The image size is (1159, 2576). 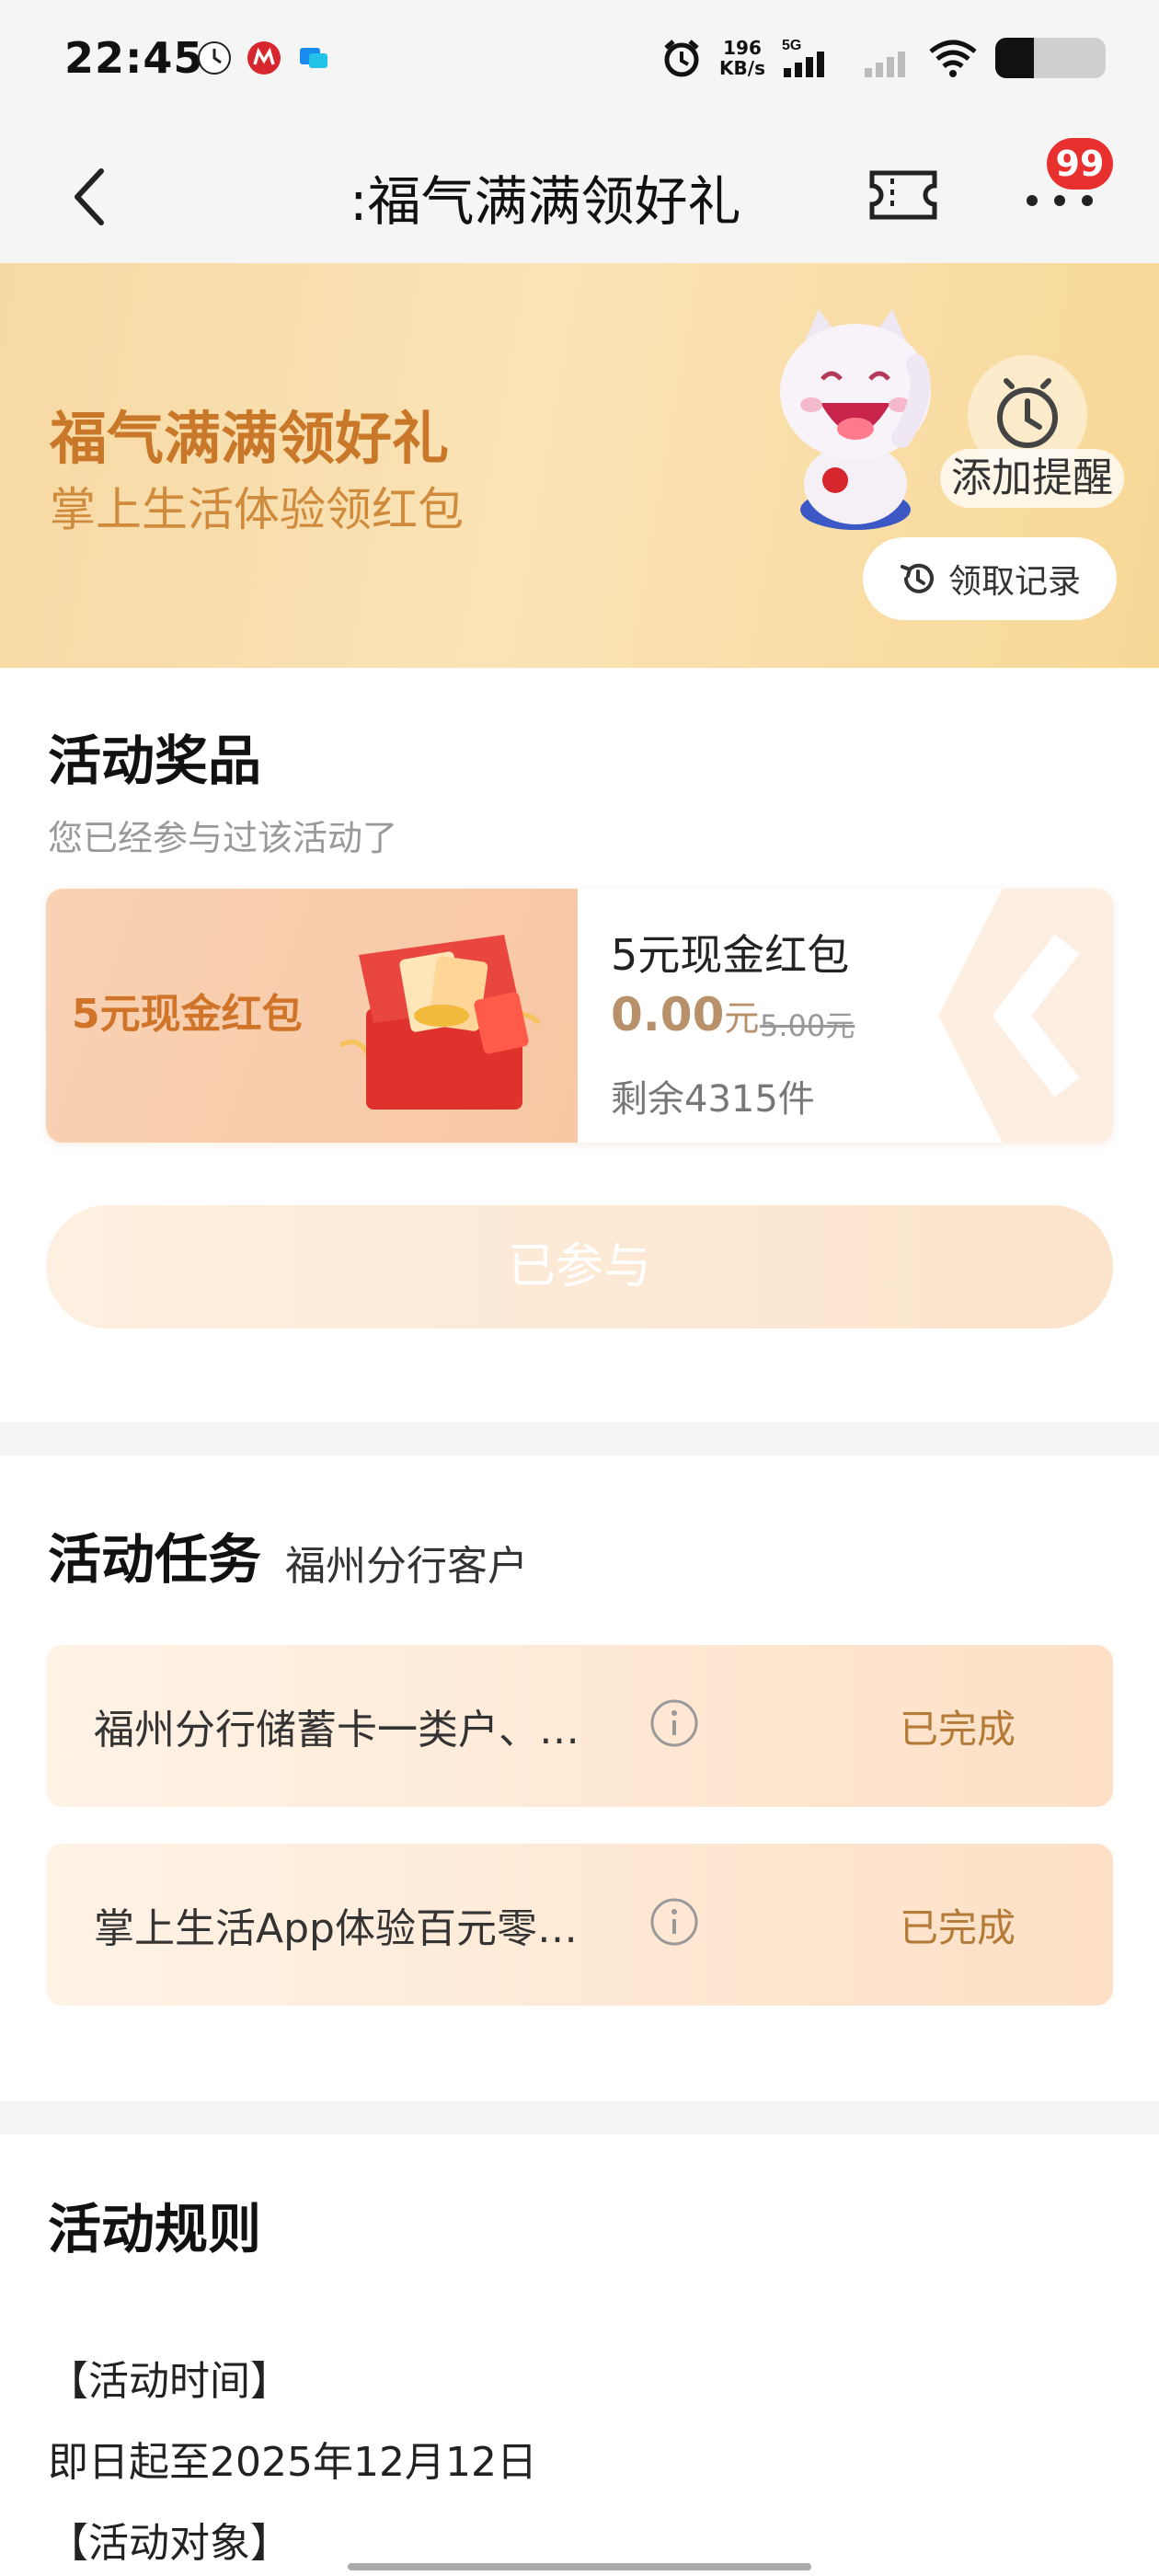 I want to click on gift-box-illustration, so click(x=440, y=1022).